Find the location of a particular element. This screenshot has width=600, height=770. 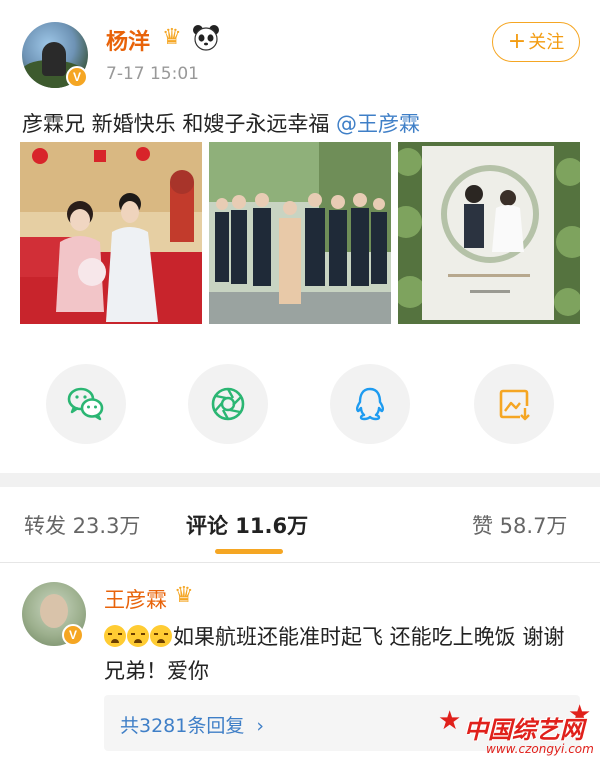

avatar-person is located at coordinates (54, 59).